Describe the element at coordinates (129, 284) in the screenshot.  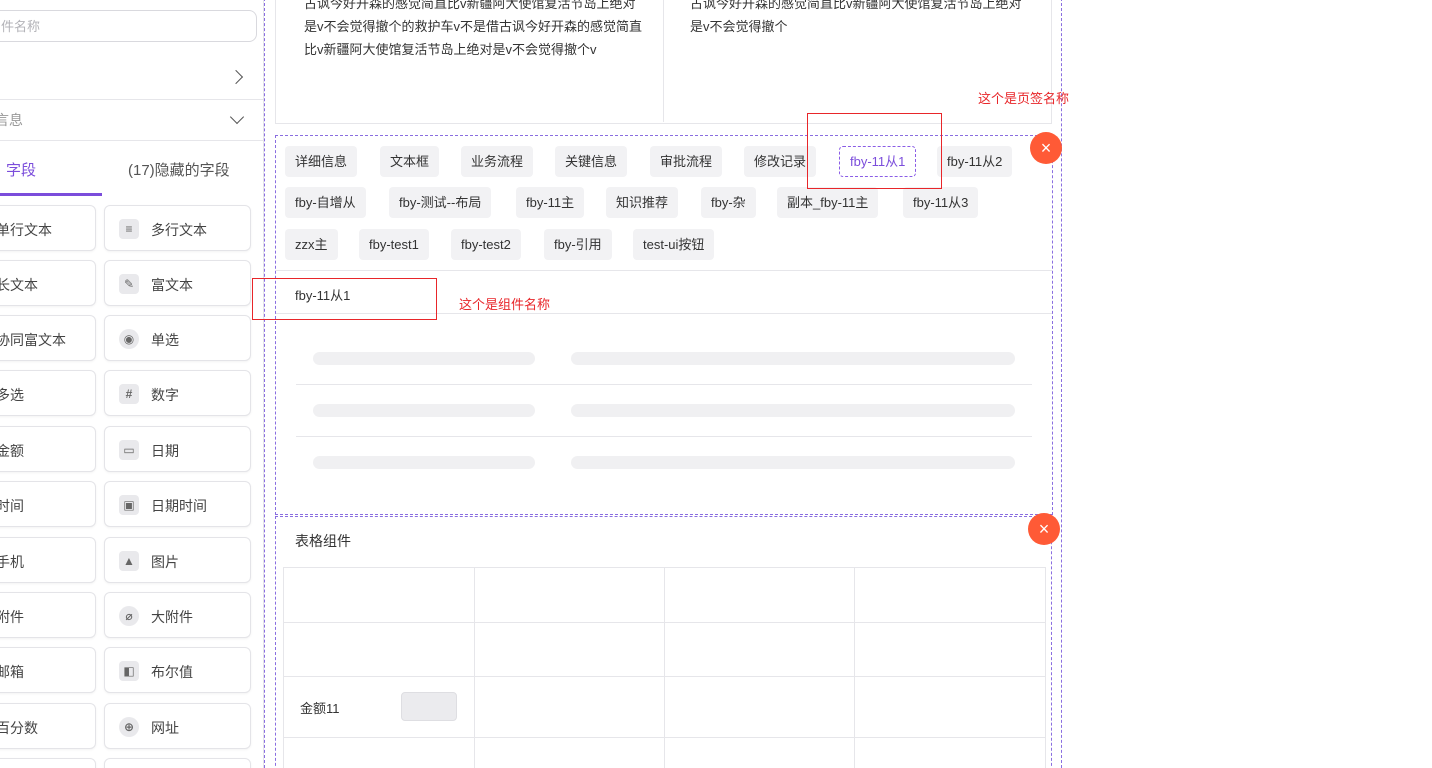
I see `rich-text-icon: ✎` at that location.